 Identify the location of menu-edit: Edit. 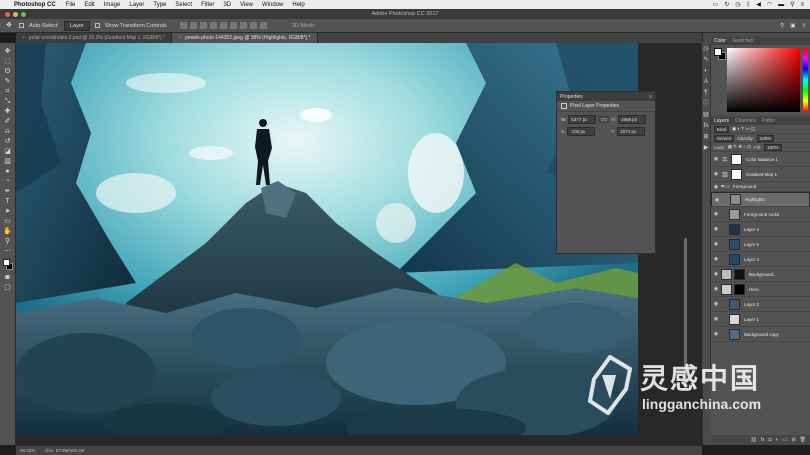
(89, 5).